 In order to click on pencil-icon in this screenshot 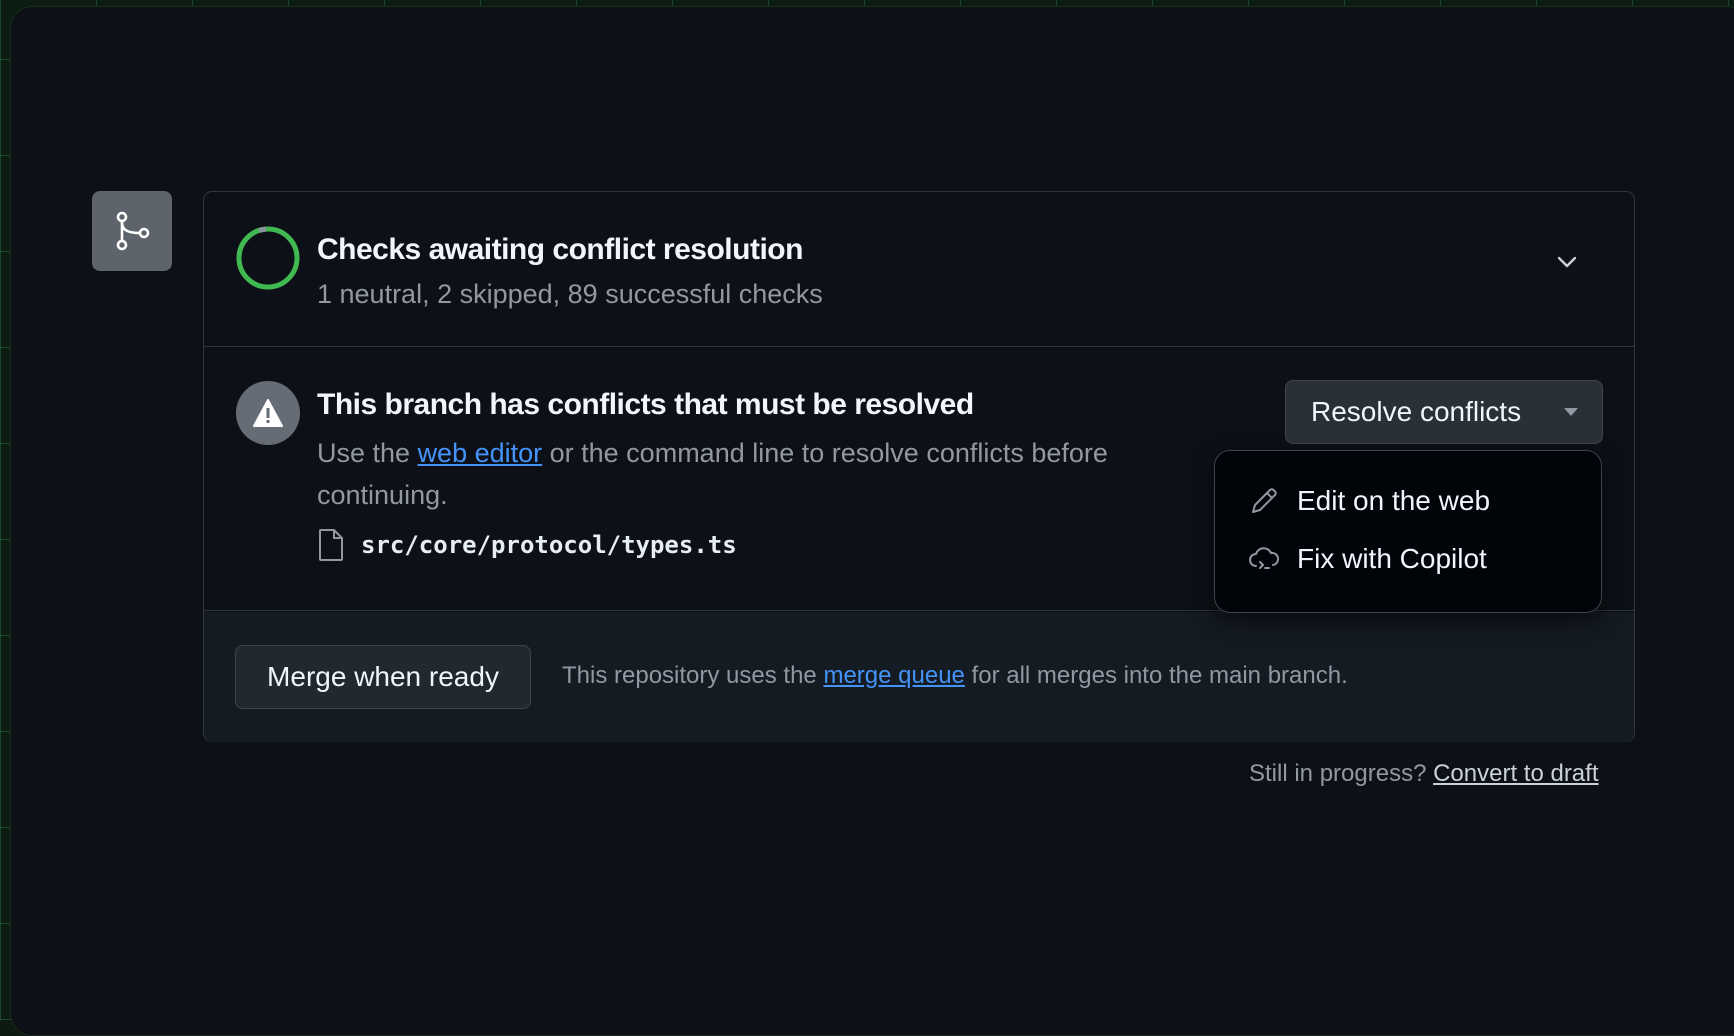, I will do `click(1264, 500)`.